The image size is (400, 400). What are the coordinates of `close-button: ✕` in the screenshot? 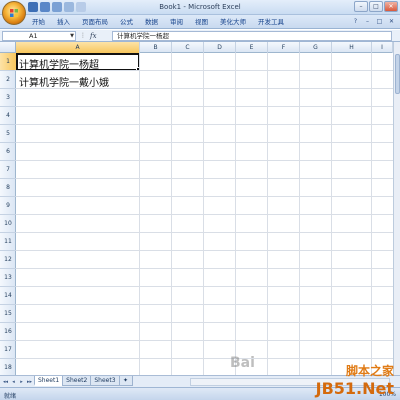 It's located at (391, 6).